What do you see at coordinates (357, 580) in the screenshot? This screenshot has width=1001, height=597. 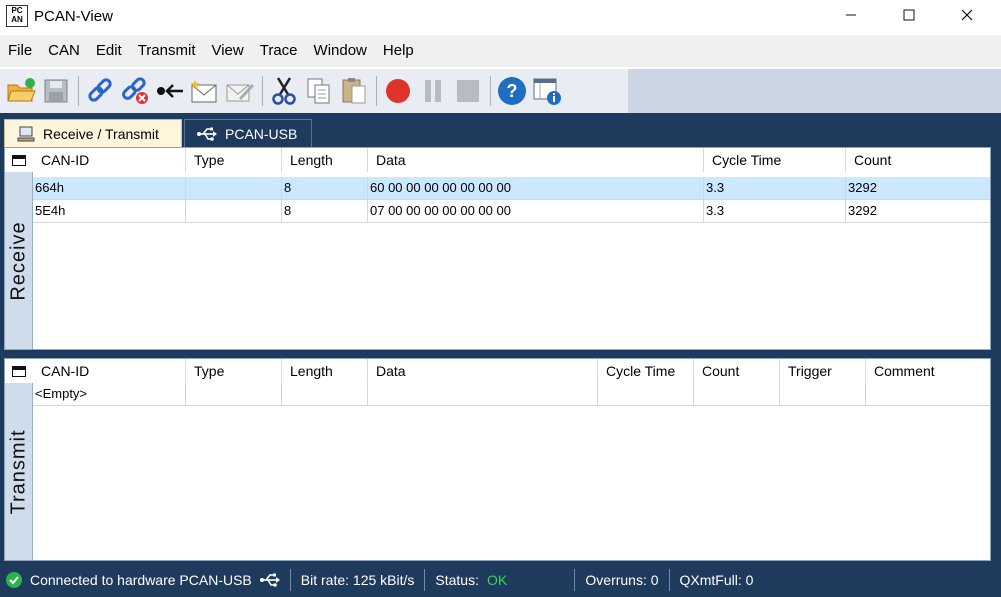 I see `bitrate-text: Bit rate: 125 kBit/s` at bounding box center [357, 580].